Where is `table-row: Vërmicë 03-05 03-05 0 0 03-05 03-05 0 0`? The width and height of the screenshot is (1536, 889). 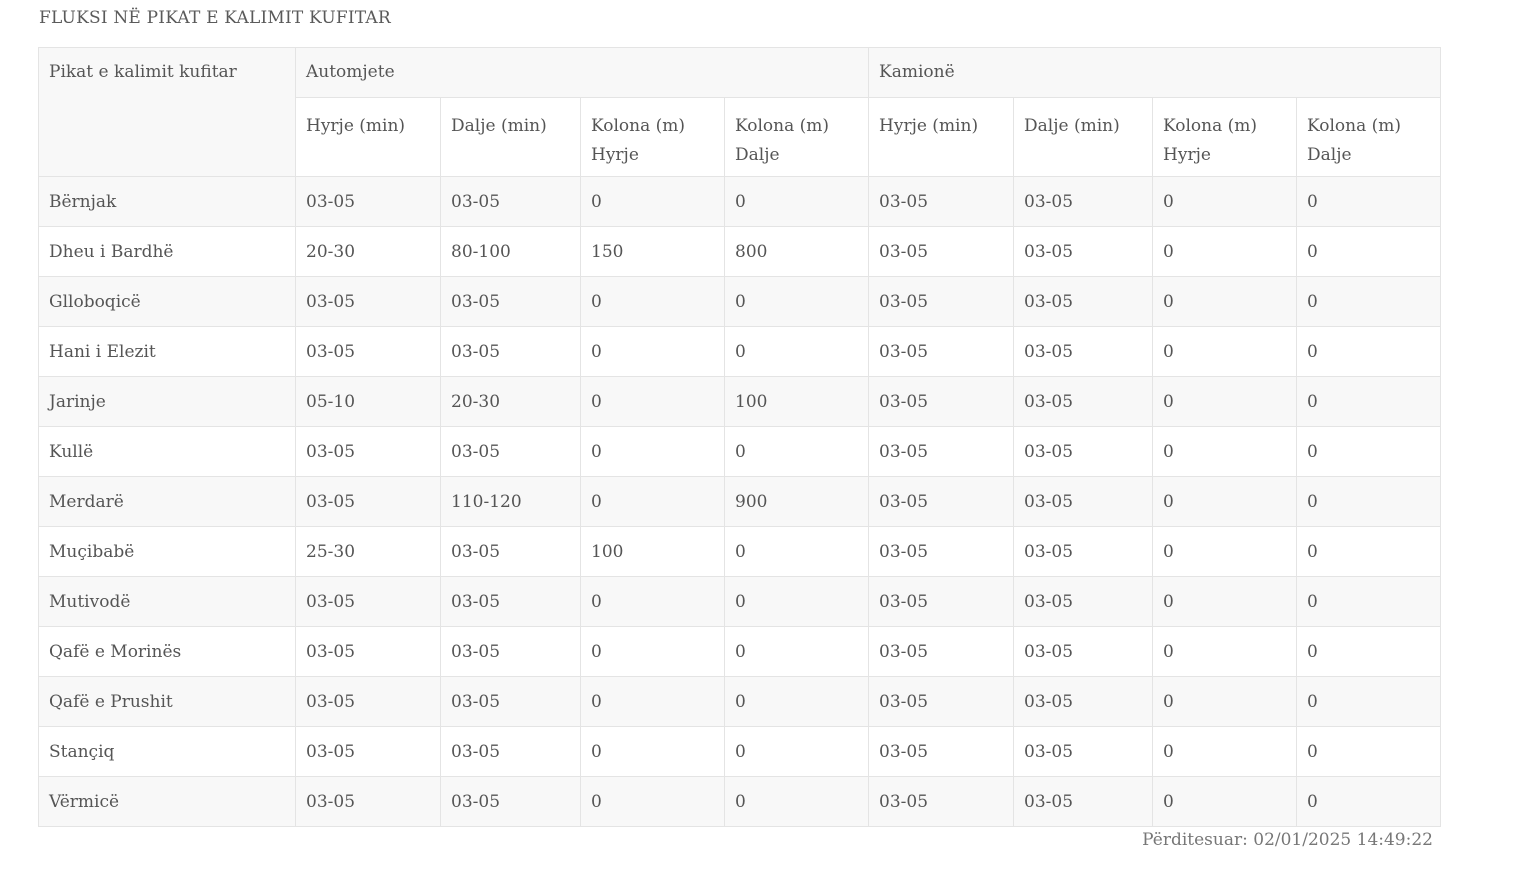 table-row: Vërmicë 03-05 03-05 0 0 03-05 03-05 0 0 is located at coordinates (740, 801).